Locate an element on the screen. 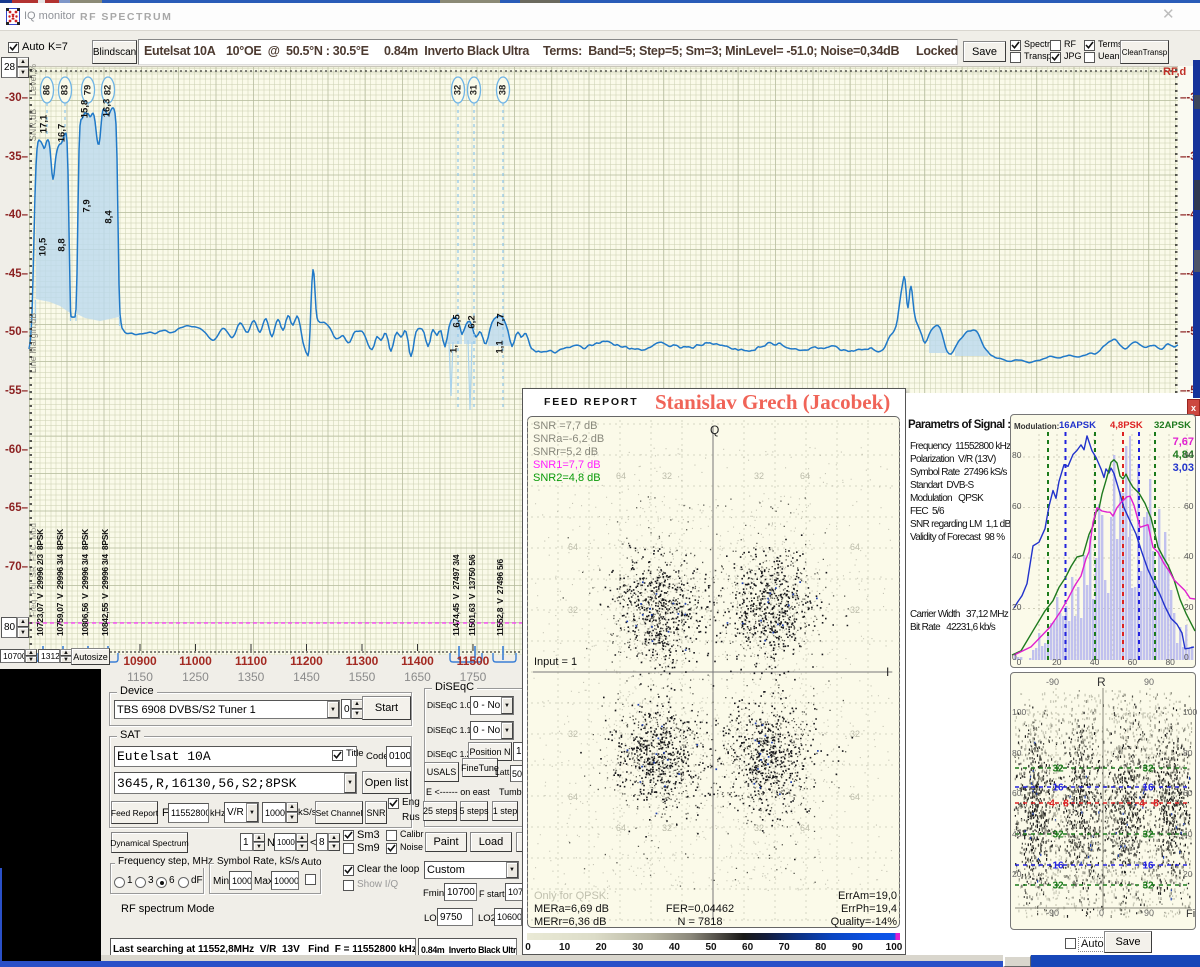  svg-text: 16,7 is located at coordinates (62, 133).